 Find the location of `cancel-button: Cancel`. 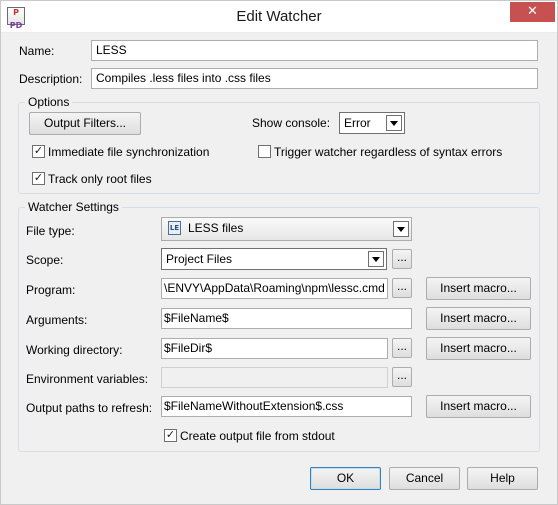

cancel-button: Cancel is located at coordinates (424, 478).